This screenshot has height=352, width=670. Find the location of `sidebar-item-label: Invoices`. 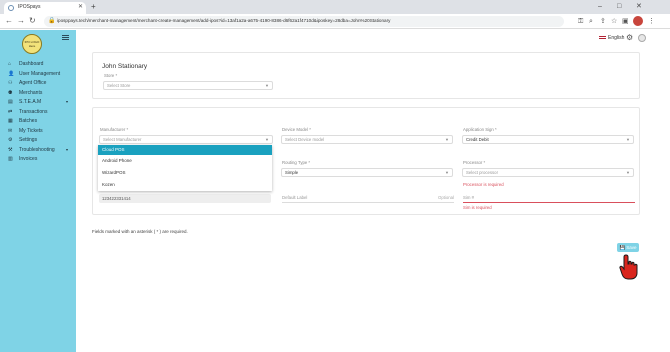

sidebar-item-label: Invoices is located at coordinates (28, 159).